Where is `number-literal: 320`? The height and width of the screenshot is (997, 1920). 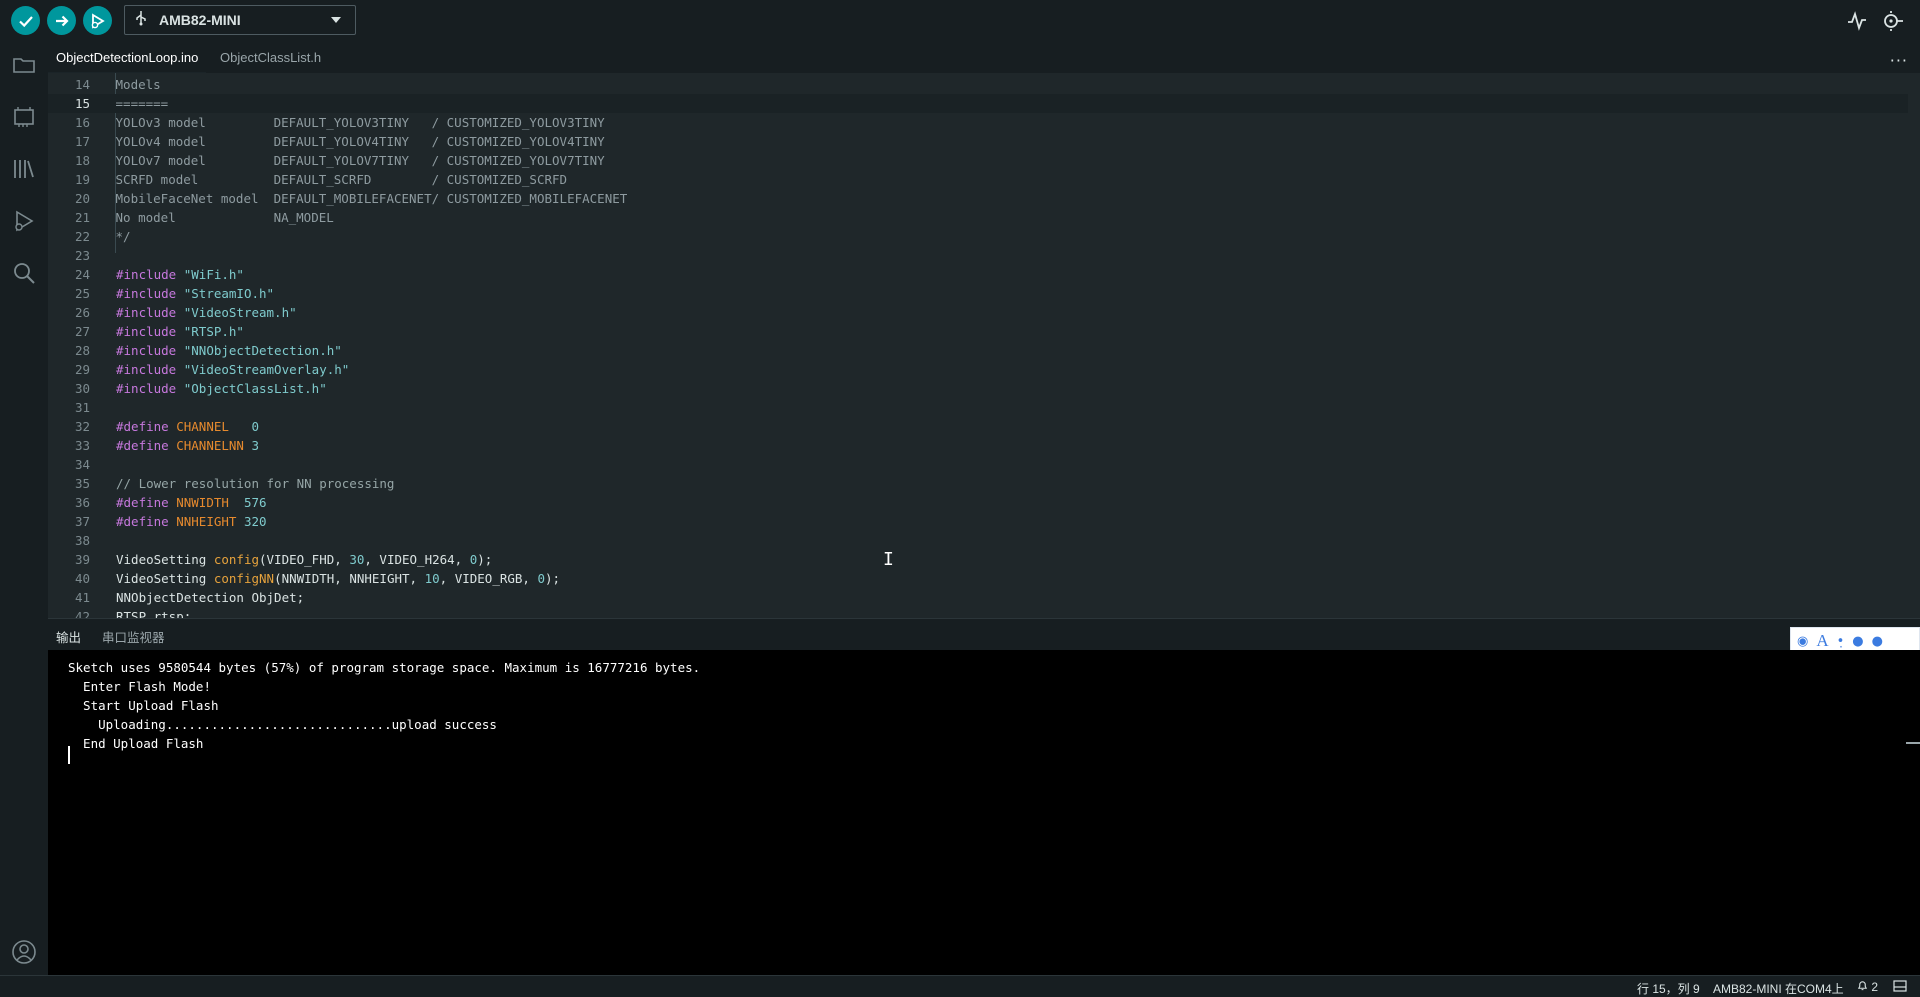 number-literal: 320 is located at coordinates (251, 521).